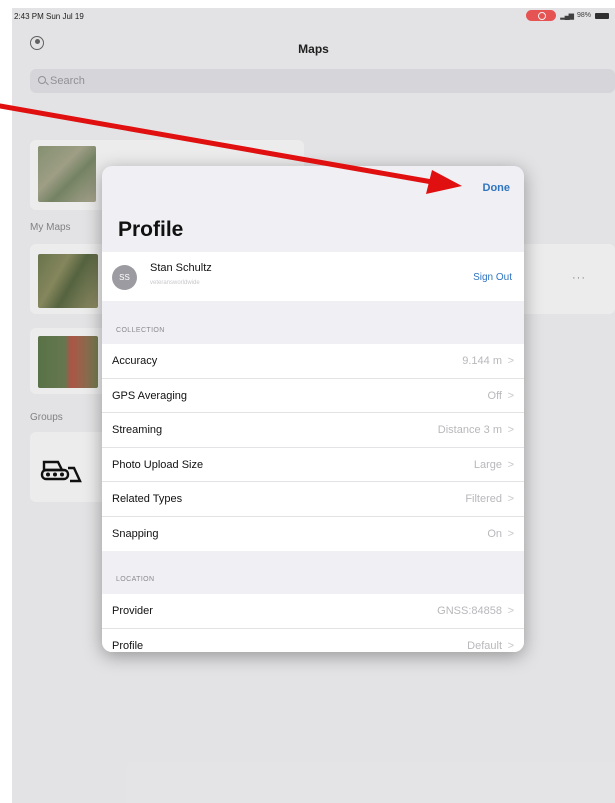 The image size is (615, 803). Describe the element at coordinates (313, 611) in the screenshot. I see `setting-provider: Provider GNSS:84858 >` at that location.